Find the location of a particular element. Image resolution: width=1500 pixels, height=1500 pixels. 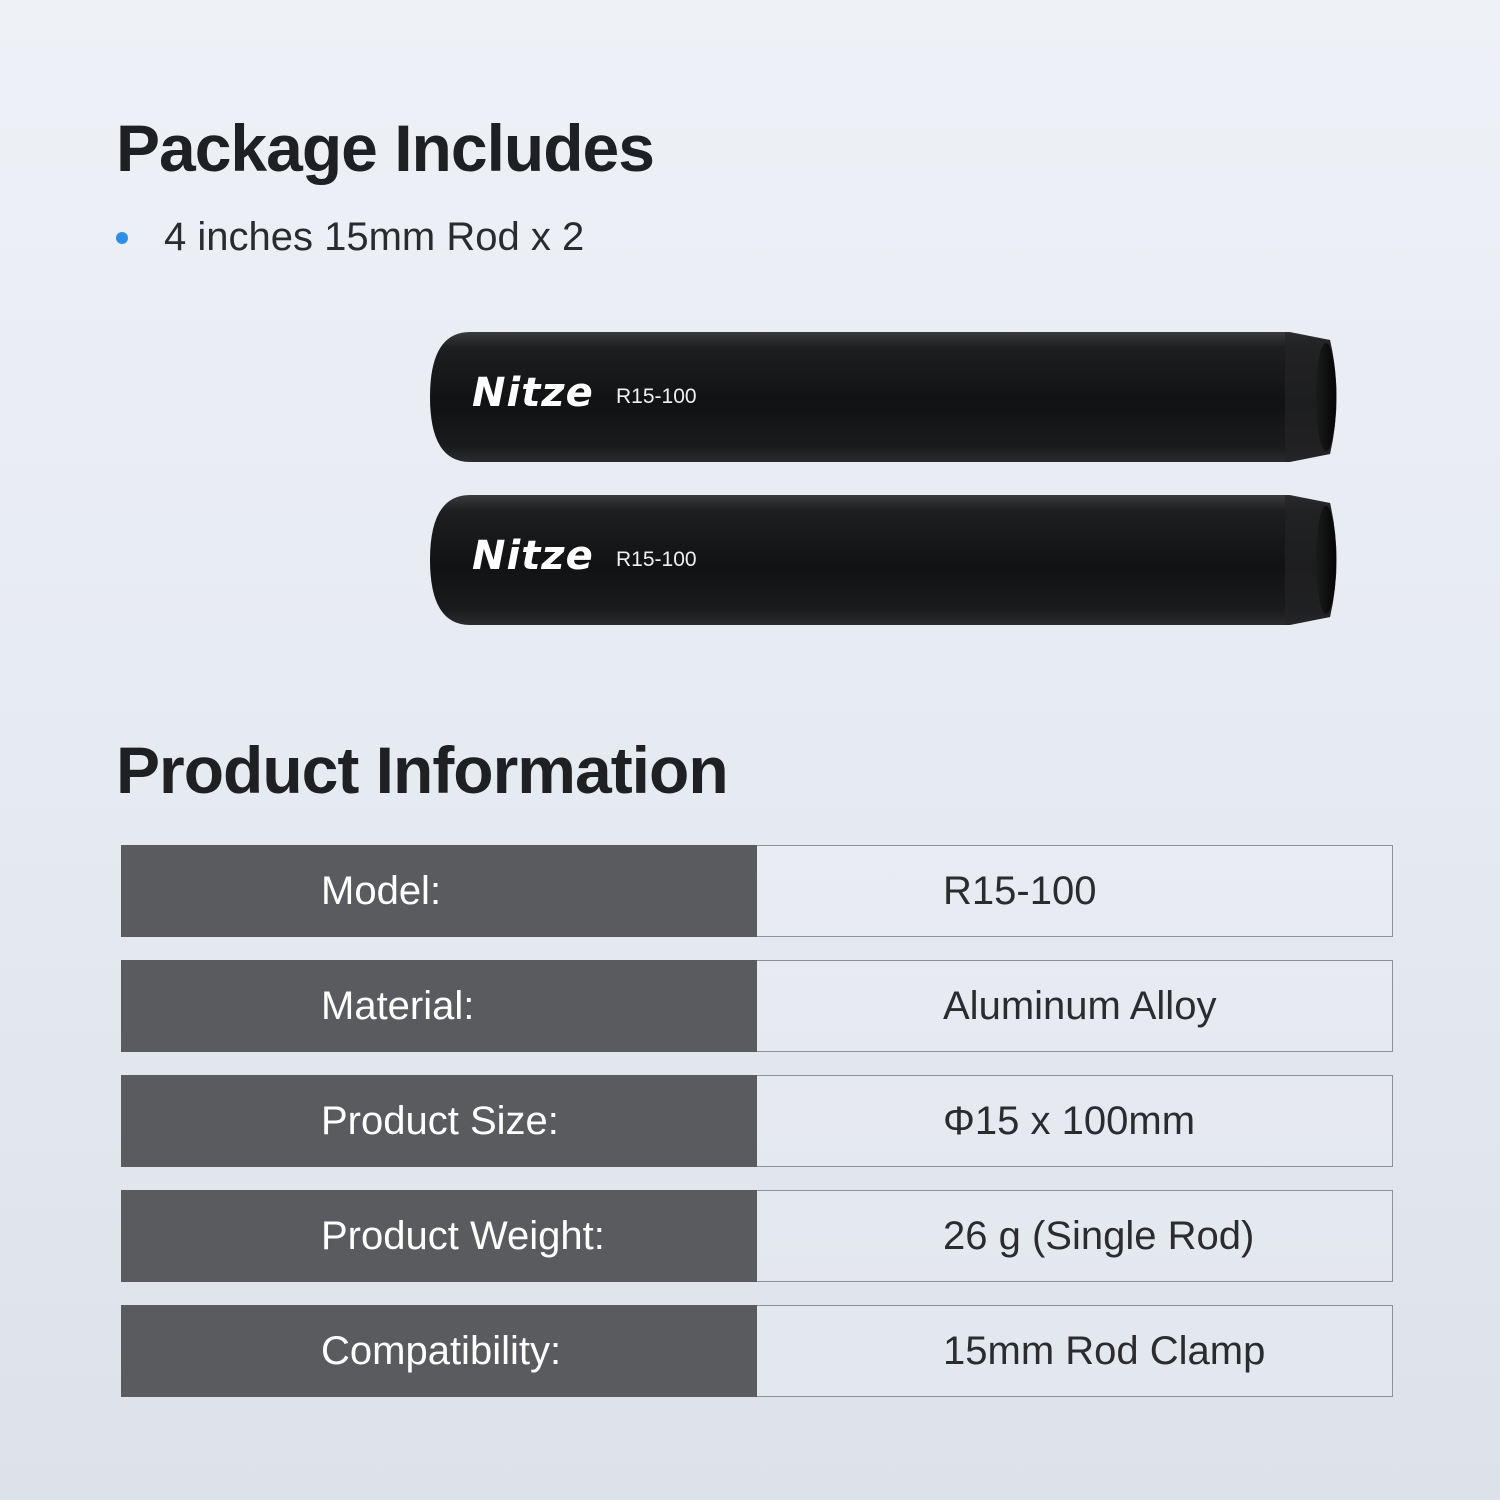

spec-label: Product Size: is located at coordinates (439, 1121).